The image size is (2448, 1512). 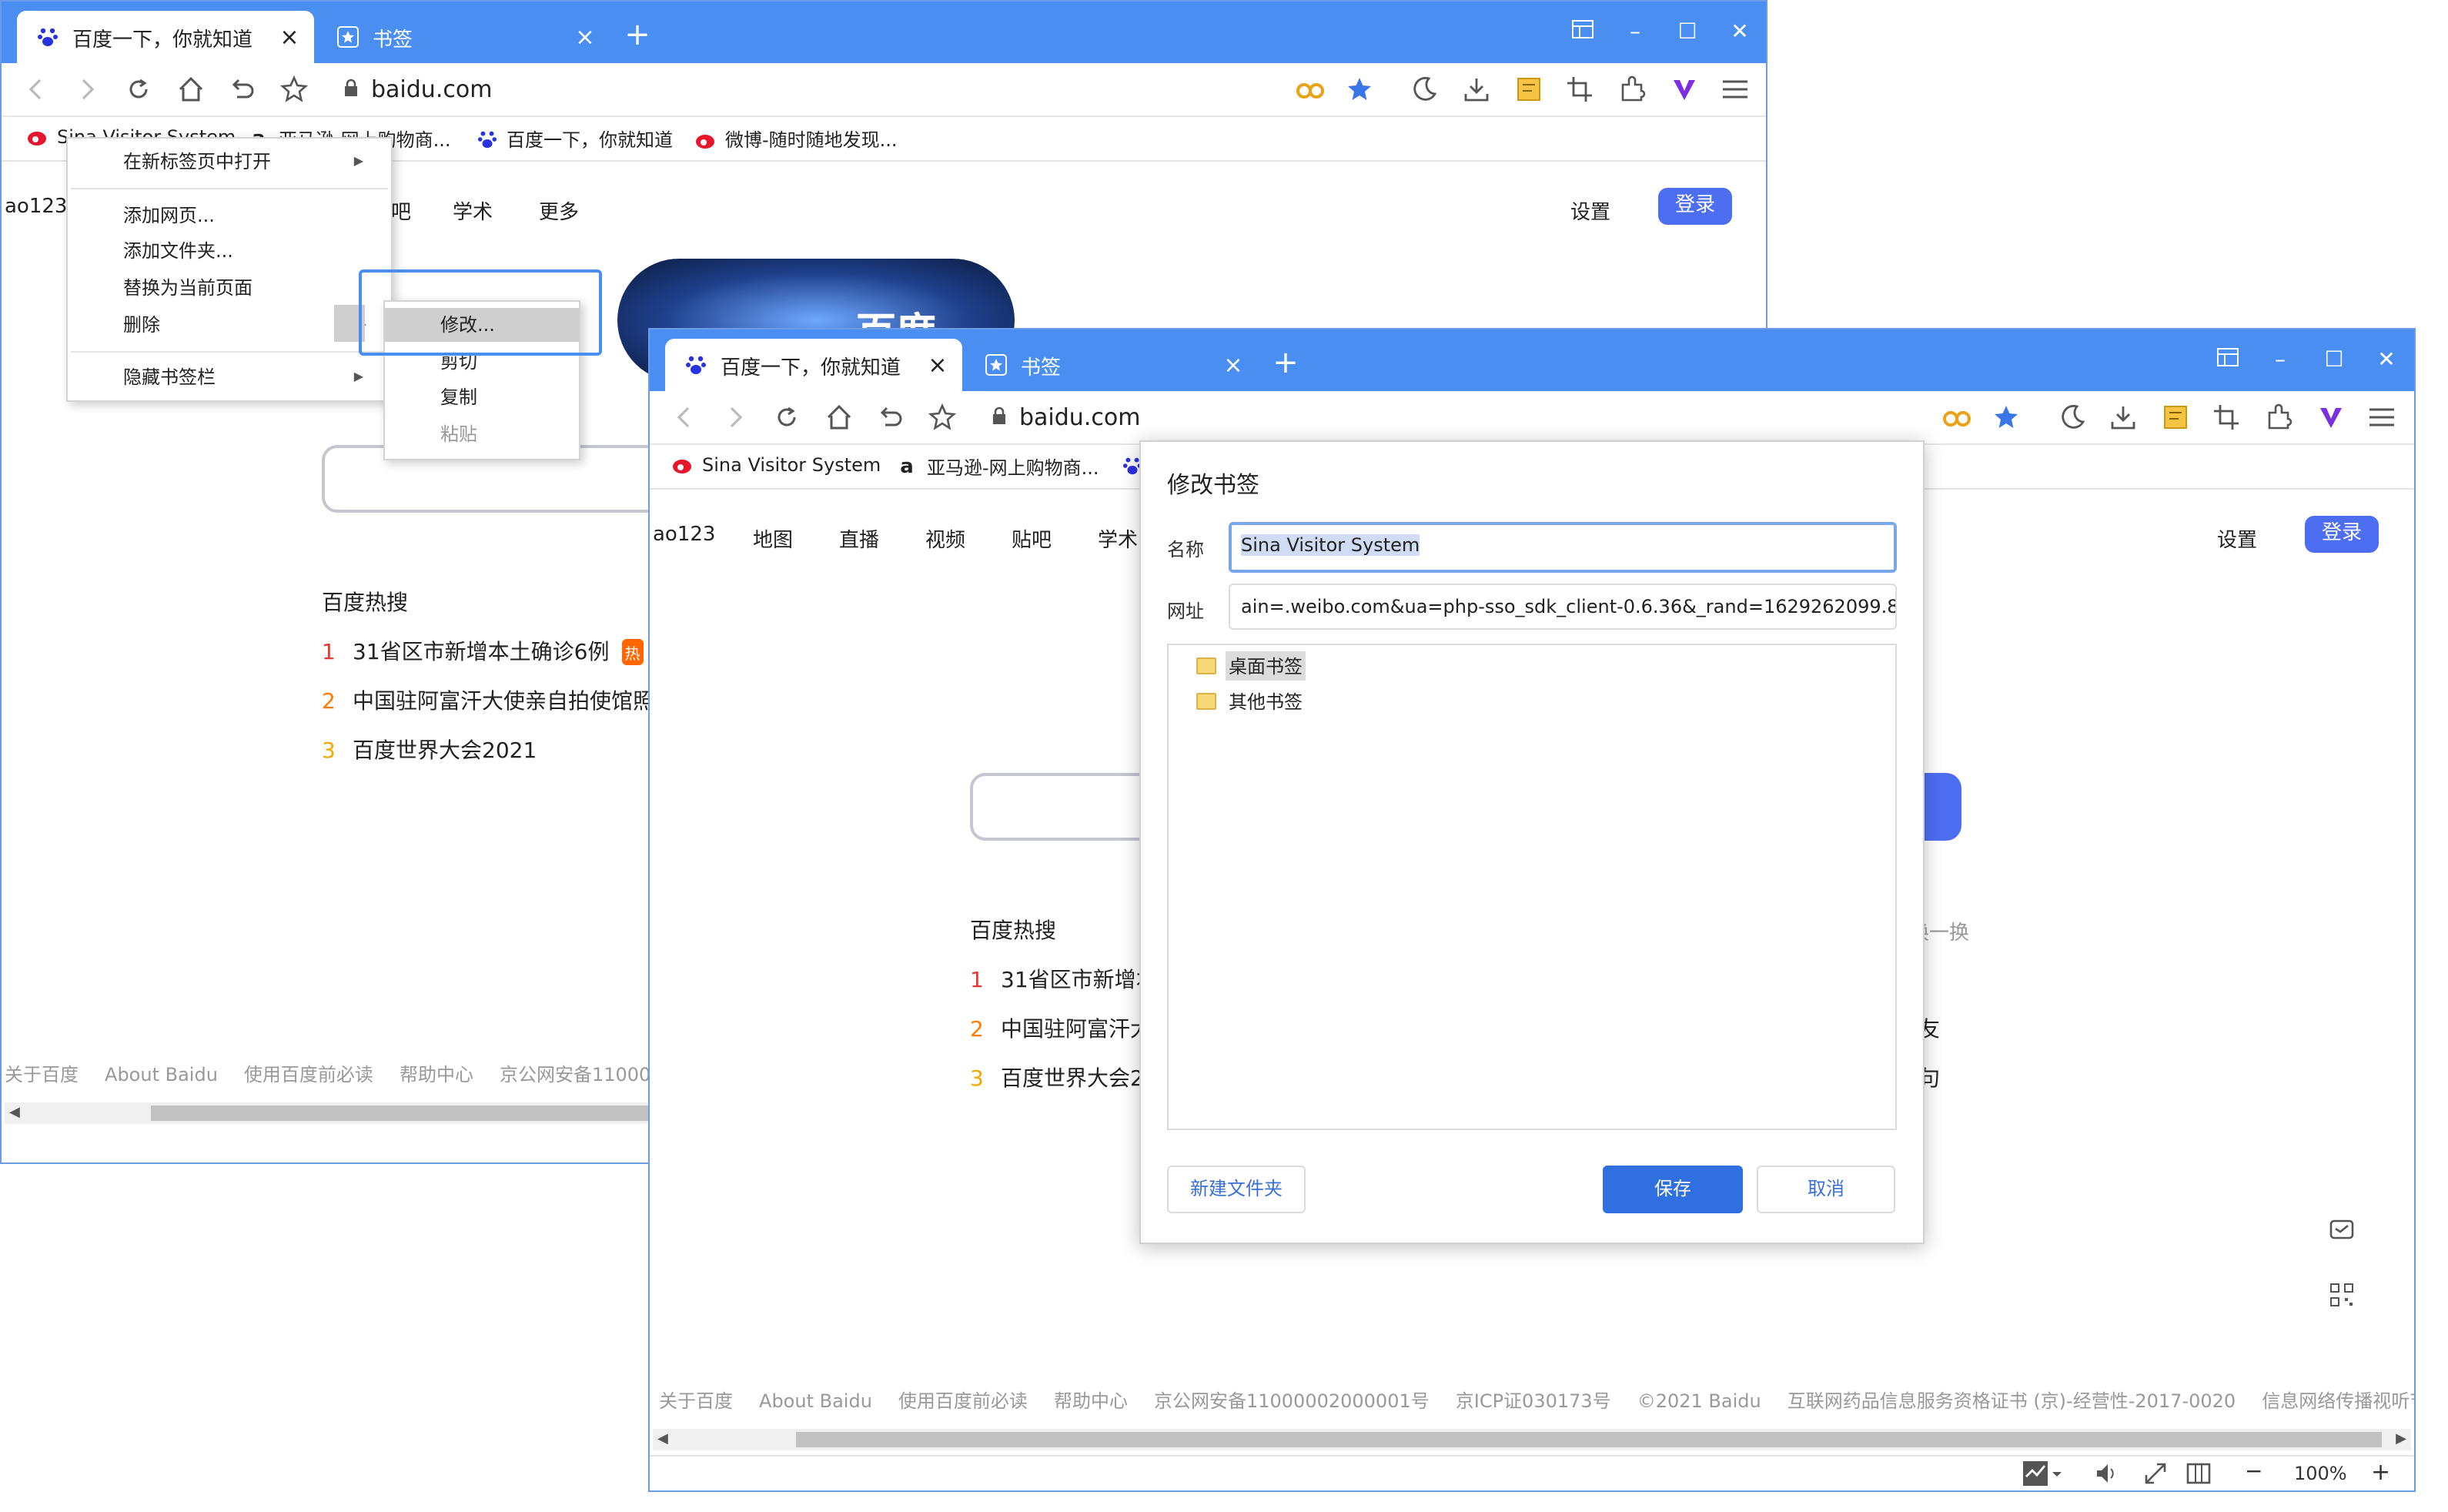 What do you see at coordinates (1061, 1028) in the screenshot?
I see `hot-item: 2 中国驻阿富汗大` at bounding box center [1061, 1028].